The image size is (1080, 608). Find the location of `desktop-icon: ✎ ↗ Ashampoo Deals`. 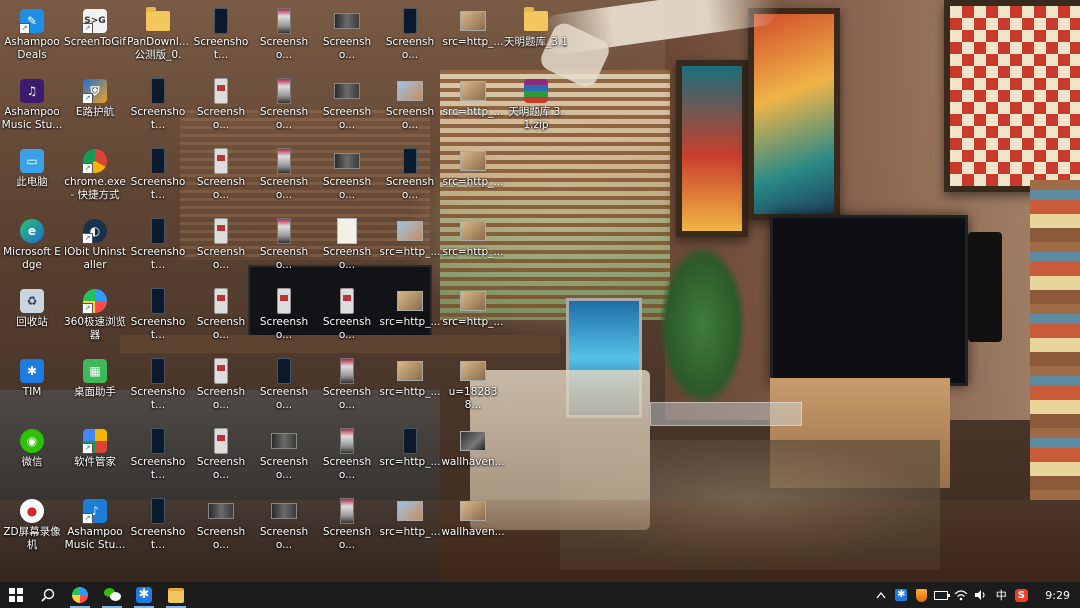

desktop-icon: ✎ ↗ Ashampoo Deals is located at coordinates (32, 39).